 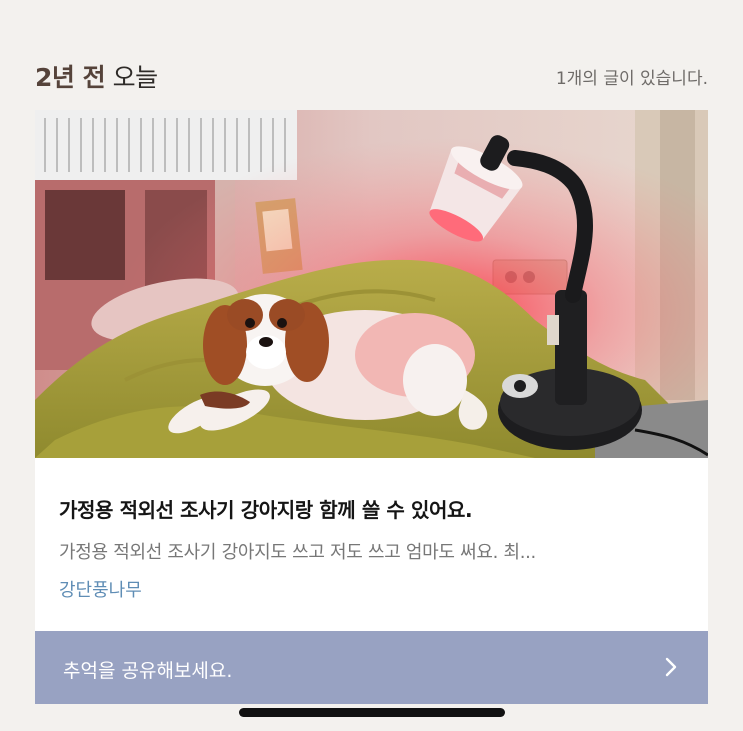 What do you see at coordinates (671, 667) in the screenshot?
I see `chevron-right-icon` at bounding box center [671, 667].